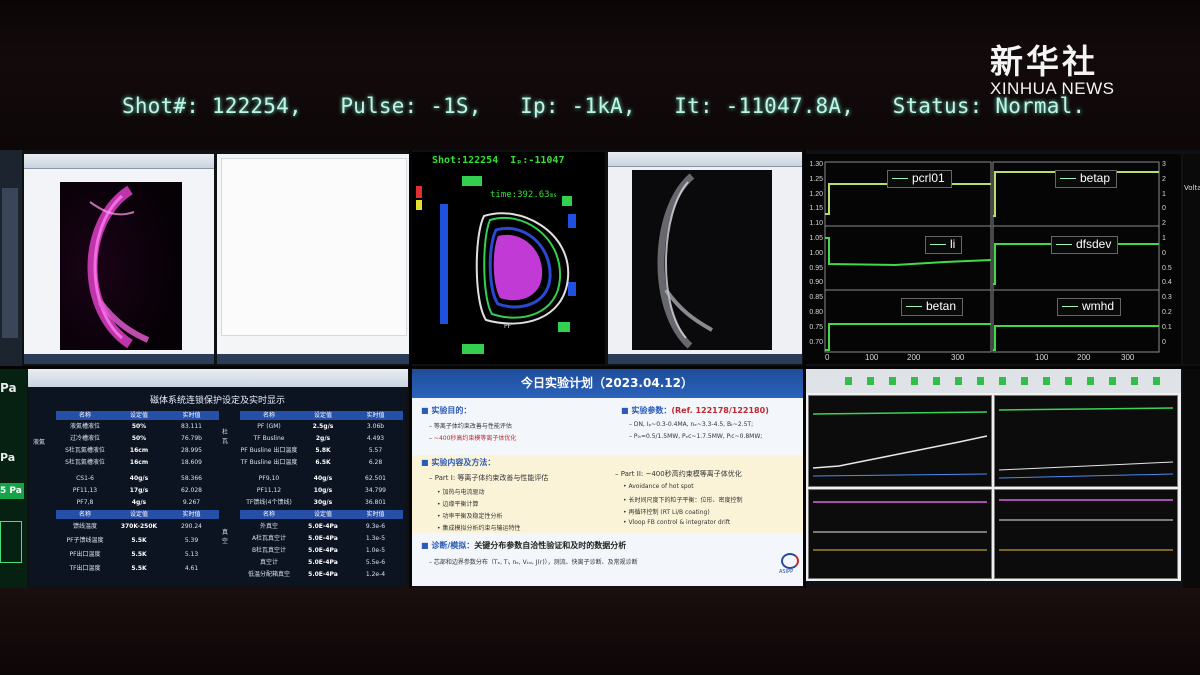 This screenshot has height=675, width=1200. I want to click on cell-value: 1.2e-4, so click(375, 574).